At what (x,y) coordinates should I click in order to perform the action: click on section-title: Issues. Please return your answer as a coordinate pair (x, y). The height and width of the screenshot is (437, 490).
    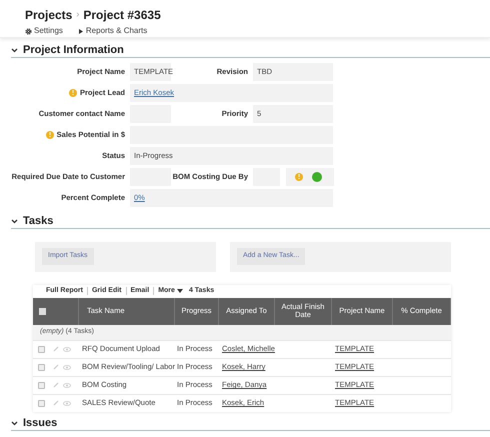
    Looking at the image, I should click on (40, 423).